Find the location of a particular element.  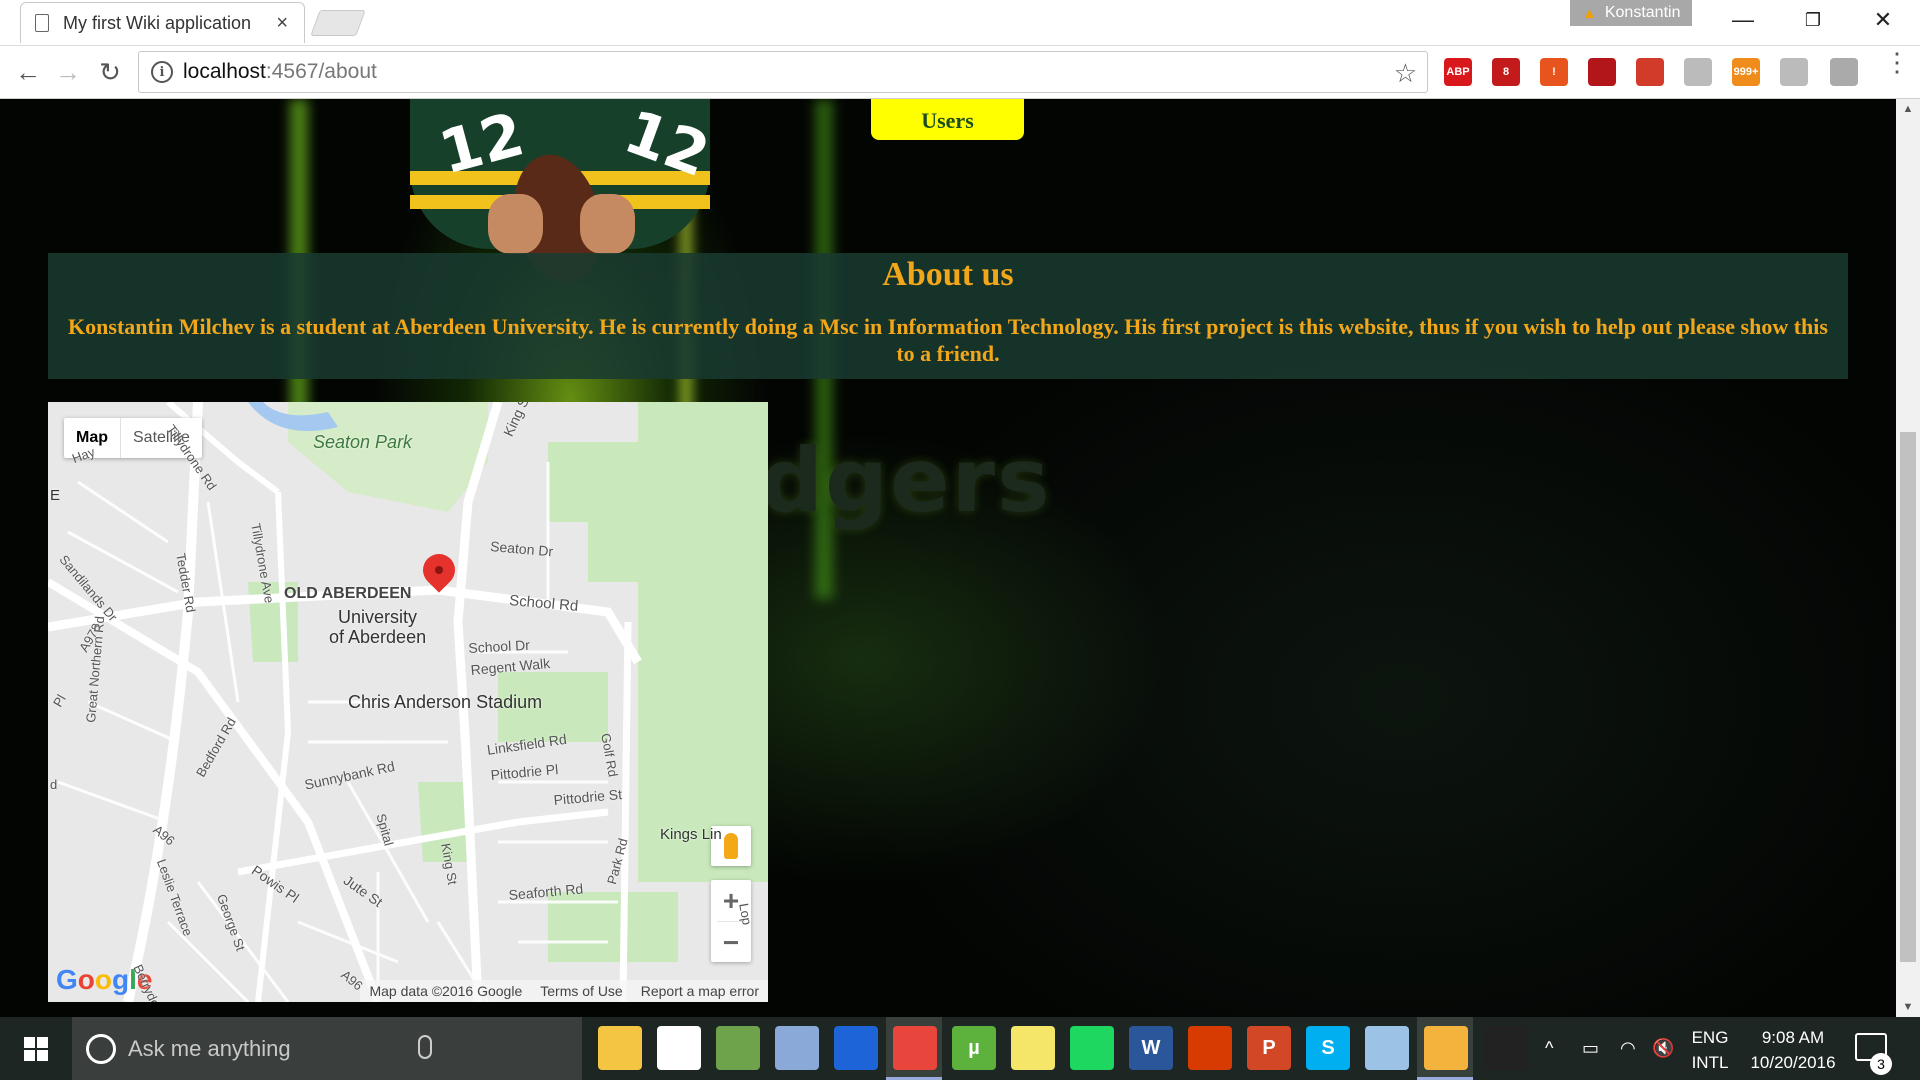

map-label-e: E is located at coordinates (55, 495).